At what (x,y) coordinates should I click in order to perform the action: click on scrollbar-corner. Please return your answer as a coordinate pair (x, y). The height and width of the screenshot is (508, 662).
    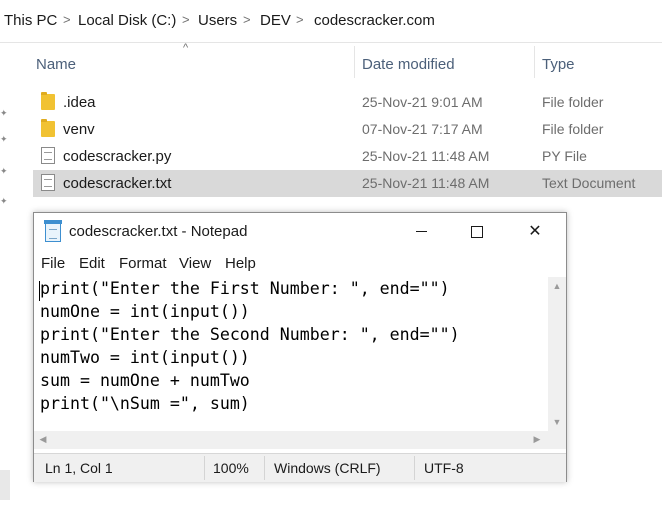
    Looking at the image, I should click on (557, 440).